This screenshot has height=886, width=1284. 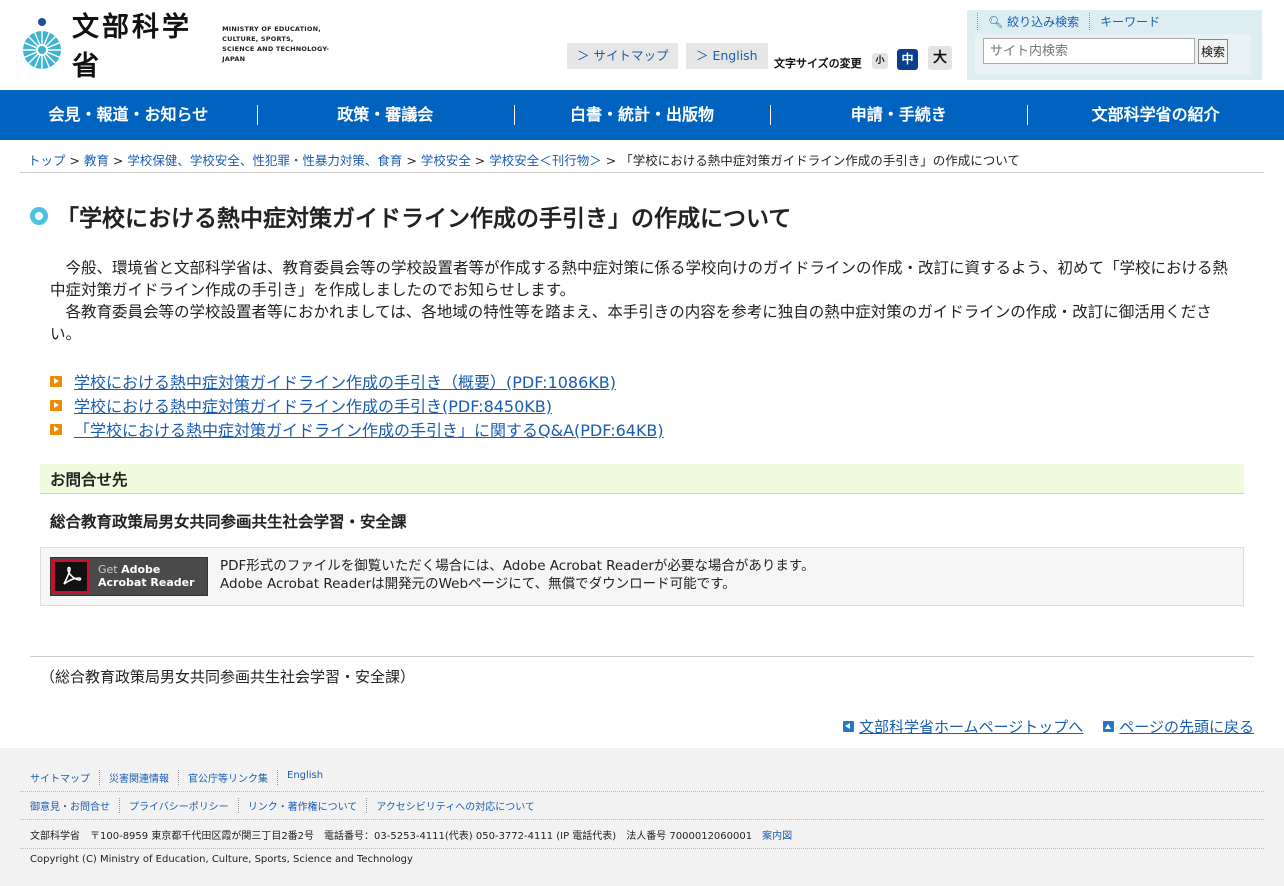 I want to click on search-panel: 🔍︎ 絞り込み検索 キーワード 検索, so click(x=1114, y=45).